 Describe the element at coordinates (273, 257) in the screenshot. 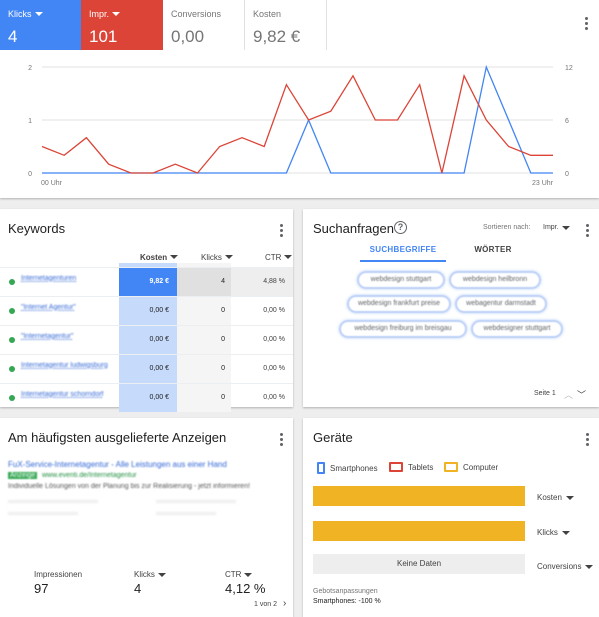

I see `column-label: CTR` at that location.